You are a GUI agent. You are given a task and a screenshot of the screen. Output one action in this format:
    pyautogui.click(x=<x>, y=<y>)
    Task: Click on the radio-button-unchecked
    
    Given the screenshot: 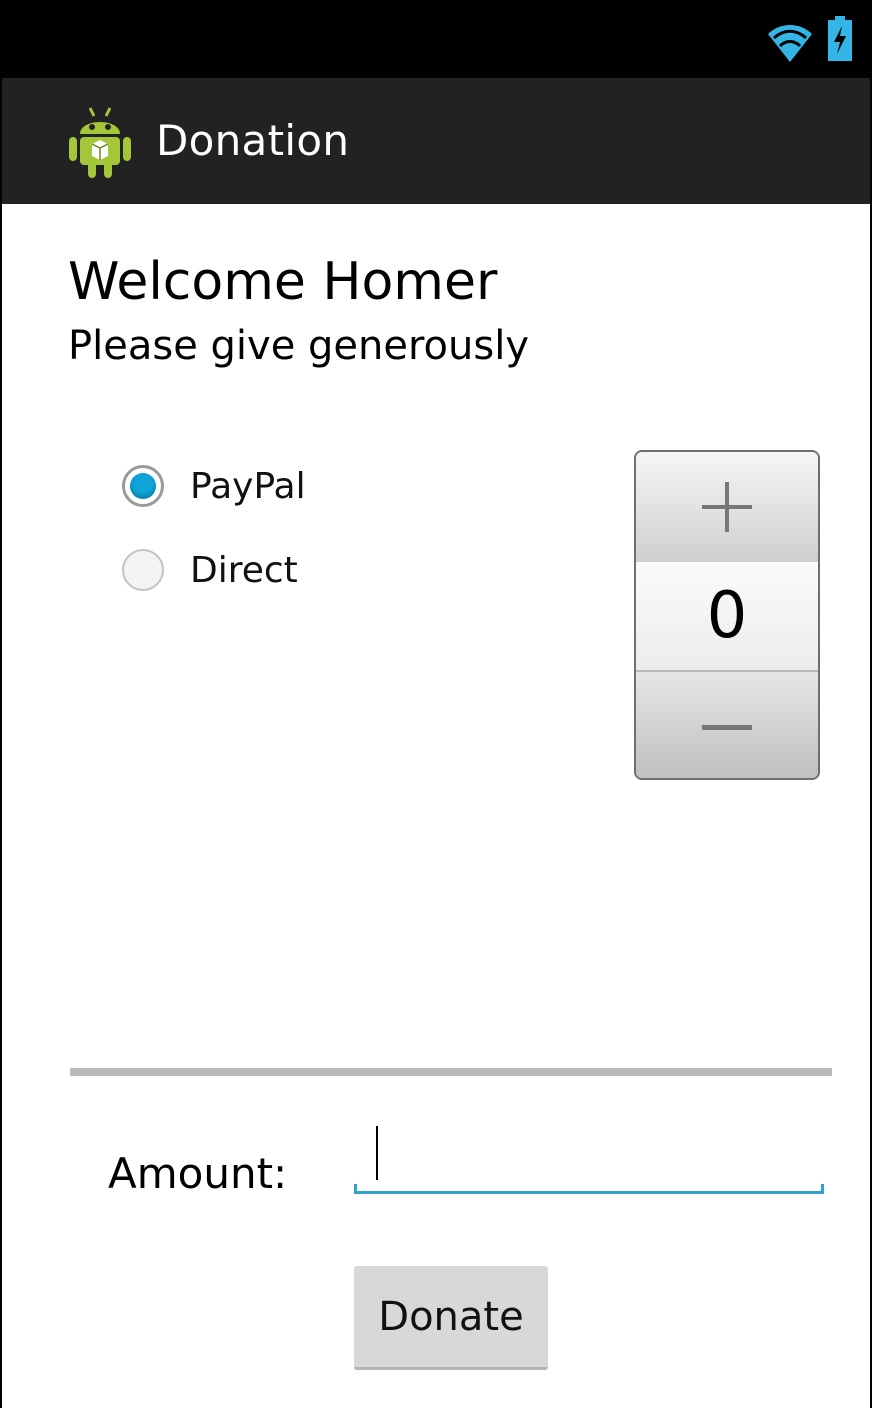 What is the action you would take?
    pyautogui.click(x=143, y=570)
    